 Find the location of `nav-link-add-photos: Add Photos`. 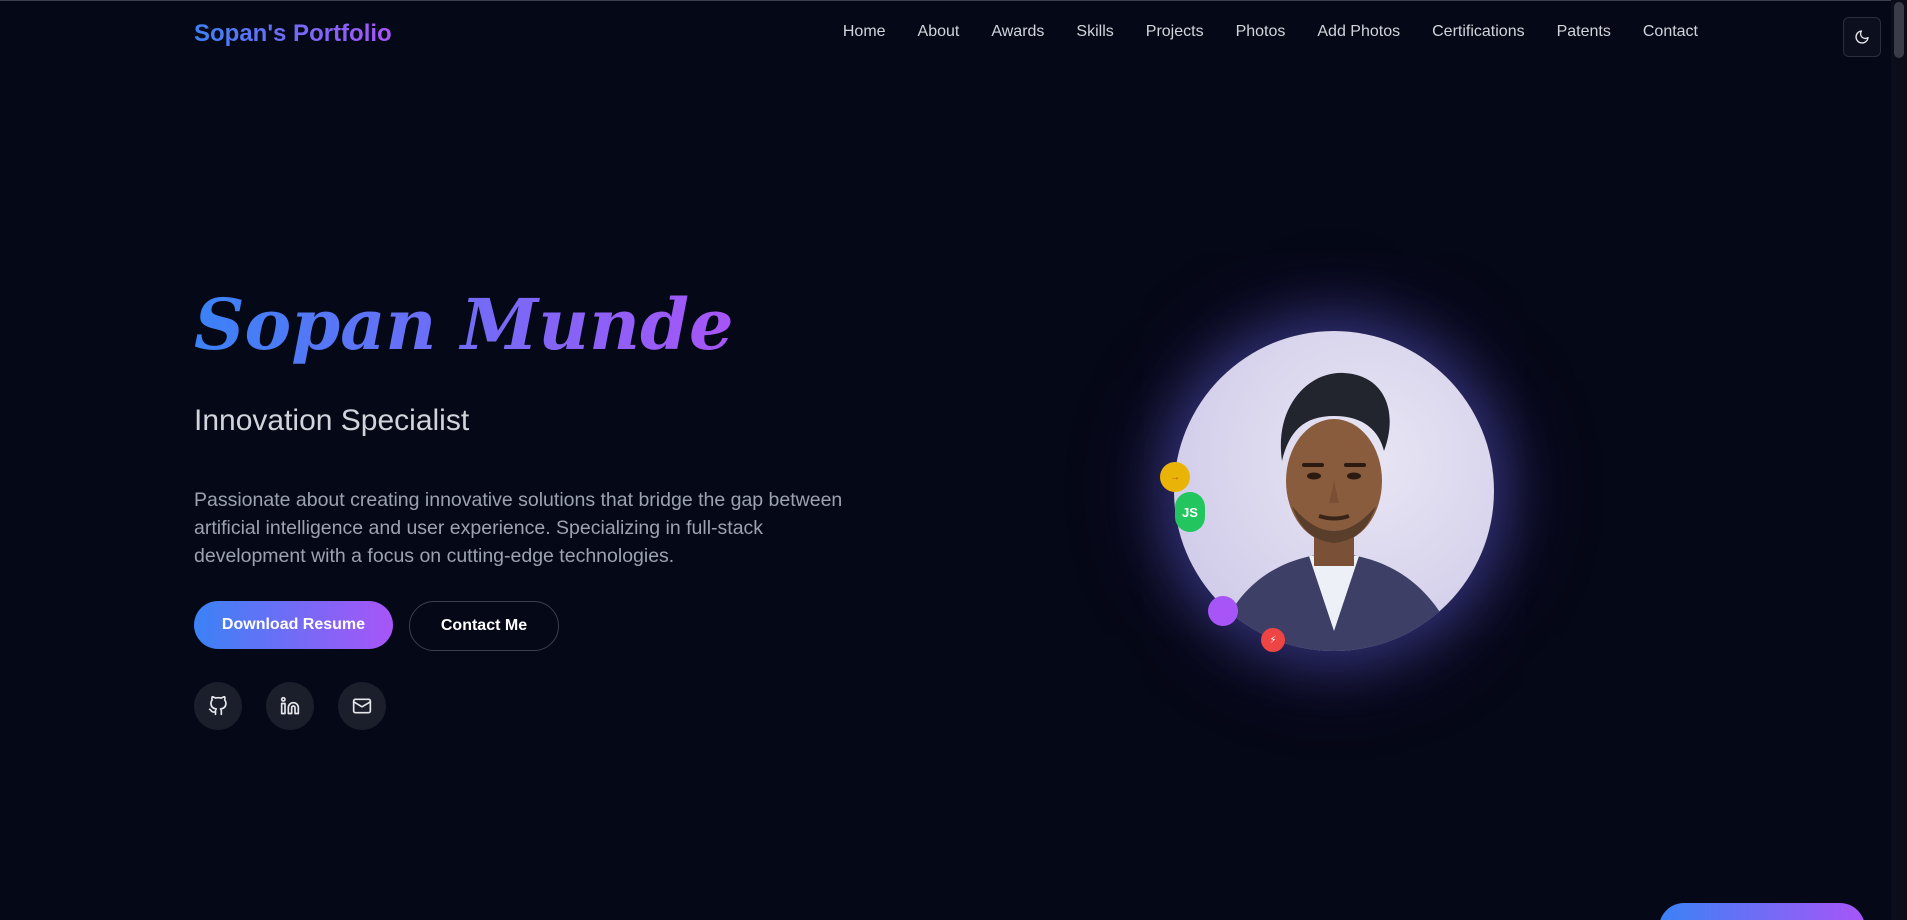

nav-link-add-photos: Add Photos is located at coordinates (1358, 32).